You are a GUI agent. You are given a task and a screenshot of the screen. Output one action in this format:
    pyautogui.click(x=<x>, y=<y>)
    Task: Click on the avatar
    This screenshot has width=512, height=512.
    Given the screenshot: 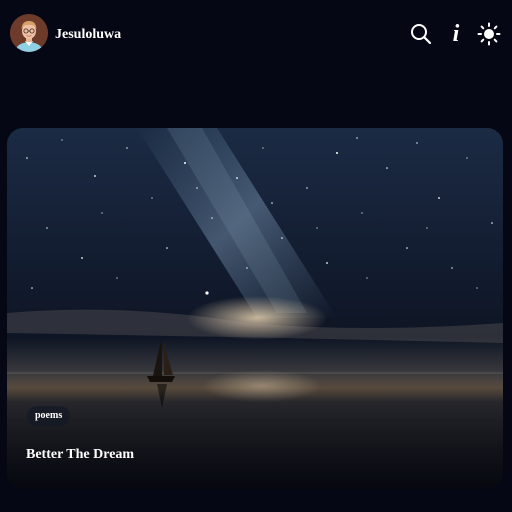 What is the action you would take?
    pyautogui.click(x=29, y=33)
    